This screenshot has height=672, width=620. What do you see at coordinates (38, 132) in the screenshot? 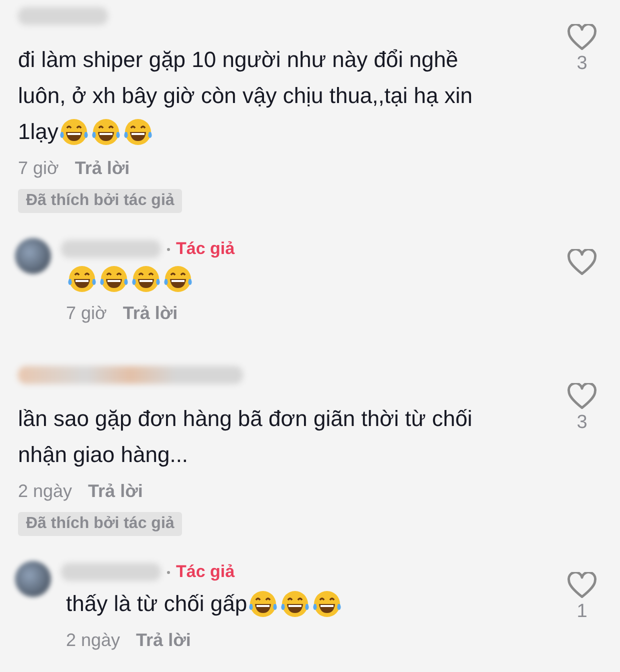
I see `comment-text: 1lạy` at bounding box center [38, 132].